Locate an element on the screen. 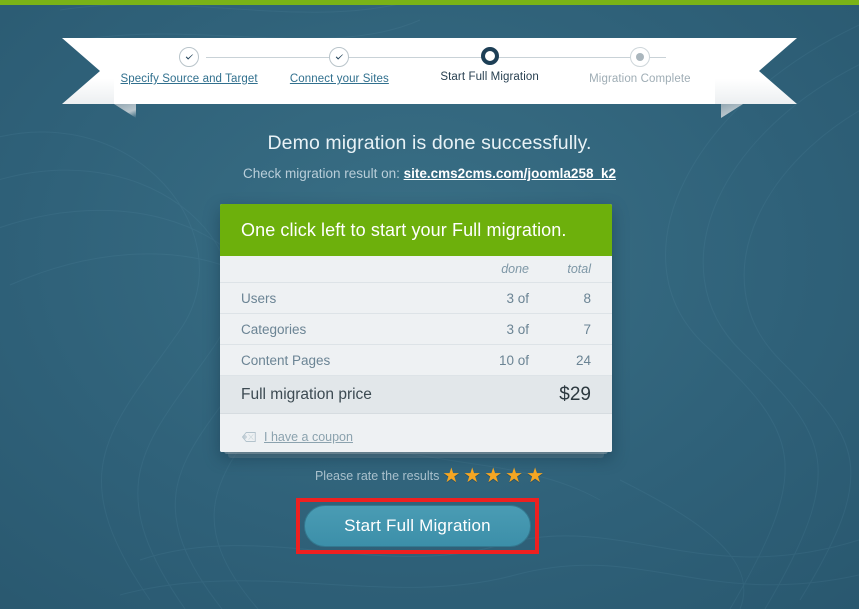 The width and height of the screenshot is (859, 609). row-entity-name: Users is located at coordinates (259, 298).